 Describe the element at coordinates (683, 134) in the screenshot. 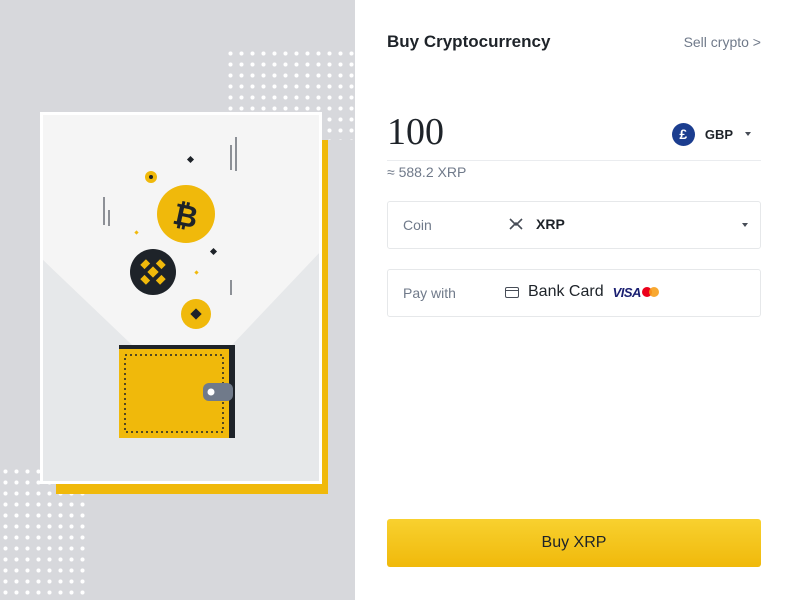

I see `gbp-icon: £` at that location.